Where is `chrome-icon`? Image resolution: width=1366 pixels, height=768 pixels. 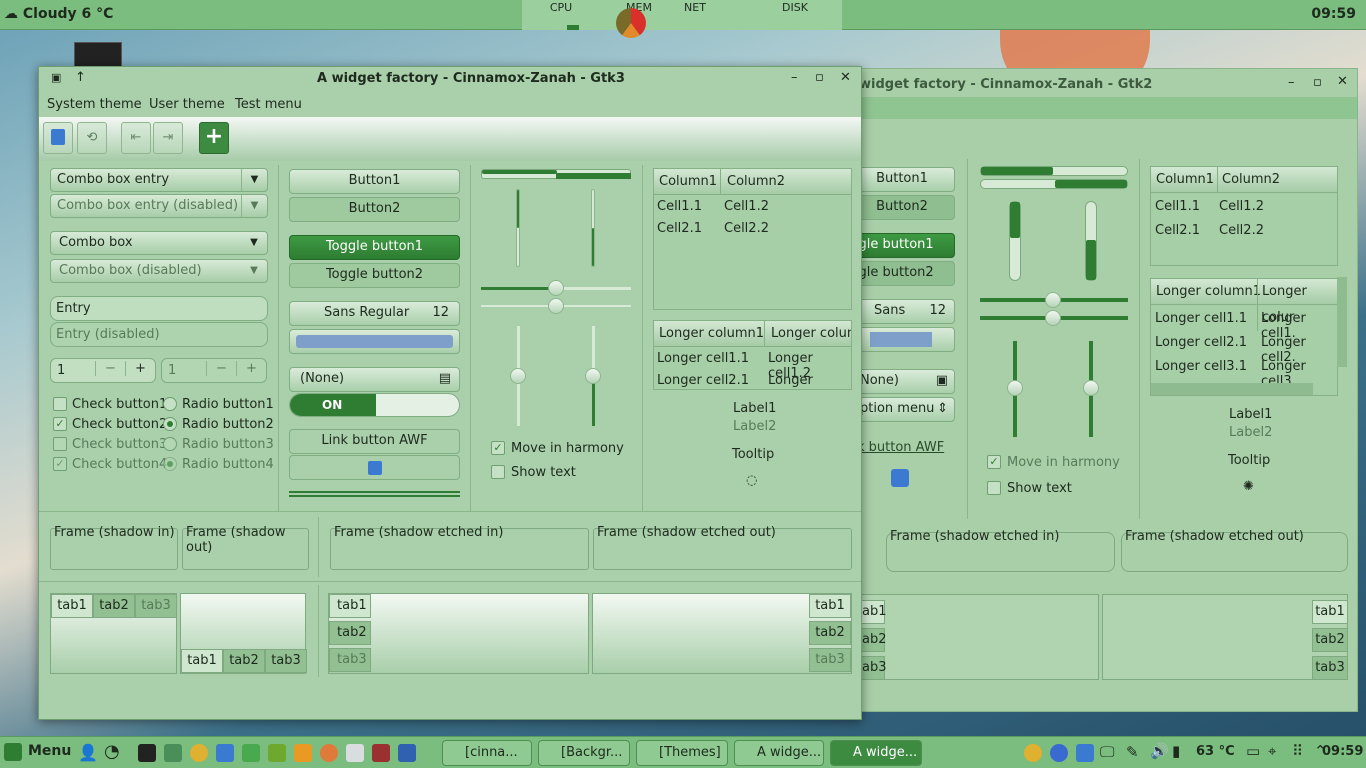 chrome-icon is located at coordinates (199, 753).